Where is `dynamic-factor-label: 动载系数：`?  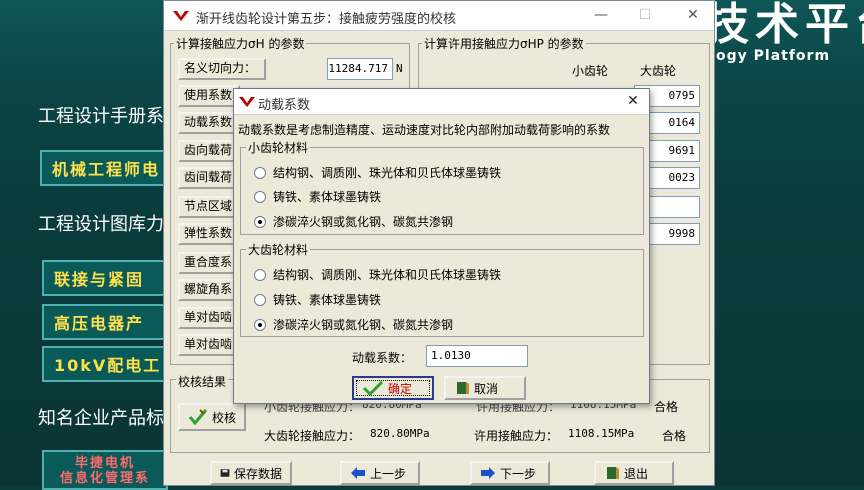 dynamic-factor-label: 动载系数： is located at coordinates (382, 358).